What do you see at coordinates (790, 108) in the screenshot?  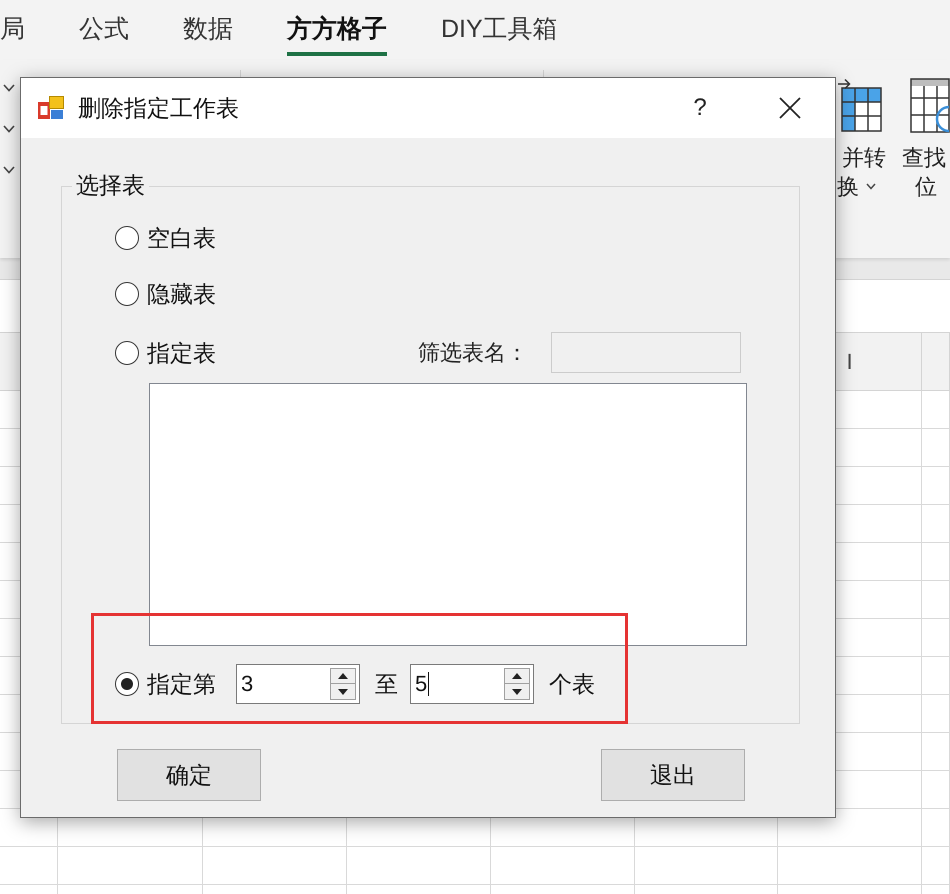 I see `close-icon` at bounding box center [790, 108].